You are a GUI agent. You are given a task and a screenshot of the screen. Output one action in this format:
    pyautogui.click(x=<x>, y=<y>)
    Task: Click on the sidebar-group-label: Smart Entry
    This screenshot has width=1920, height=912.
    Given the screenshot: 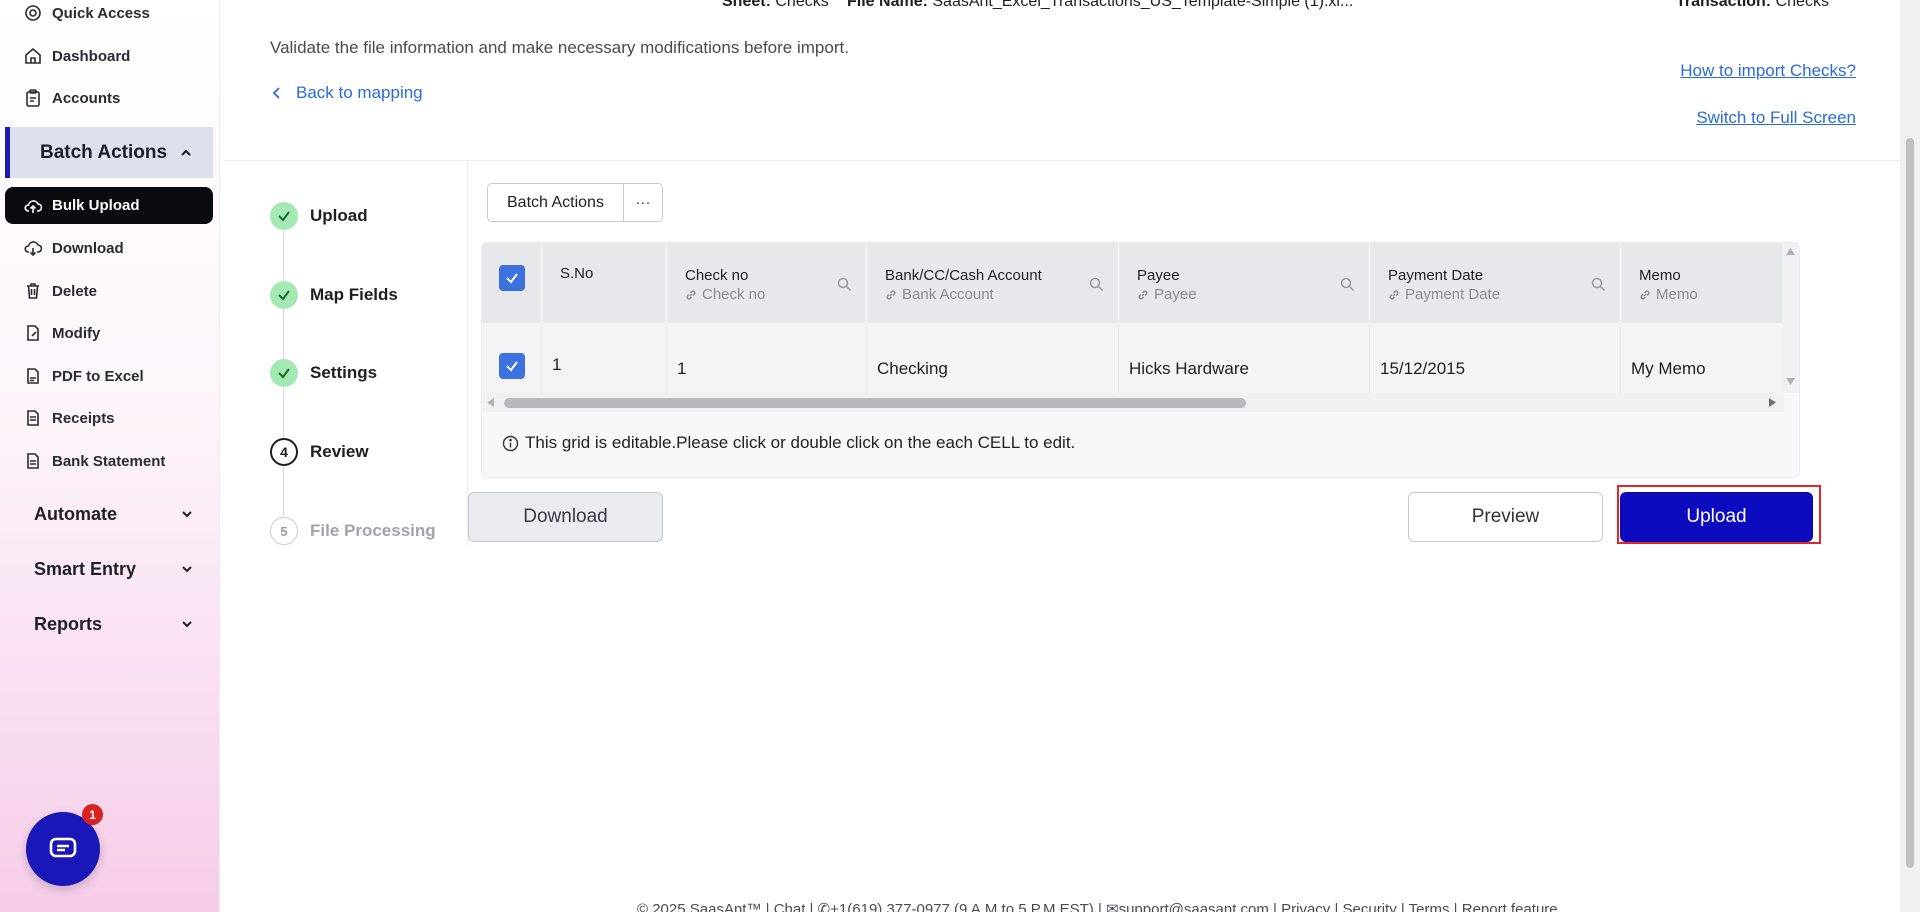 What is the action you would take?
    pyautogui.click(x=85, y=568)
    